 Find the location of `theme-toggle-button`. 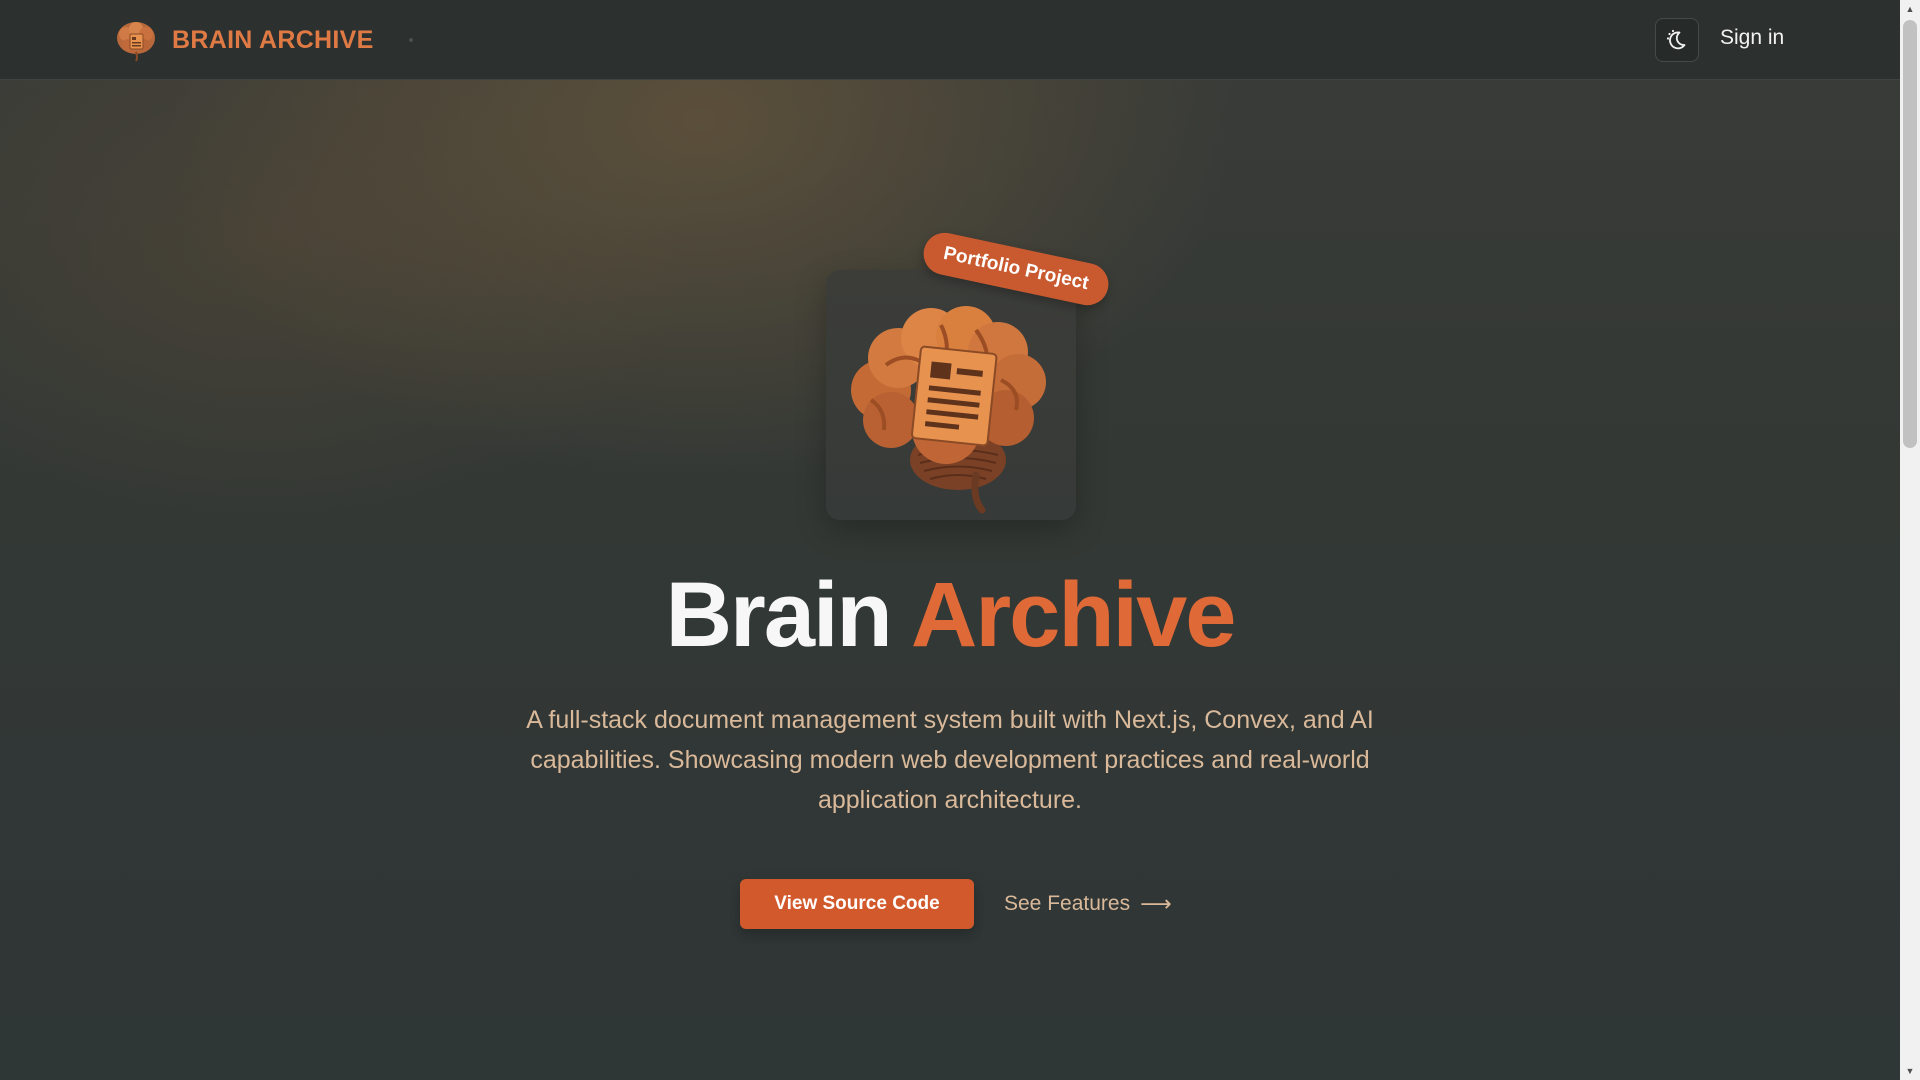

theme-toggle-button is located at coordinates (1677, 40).